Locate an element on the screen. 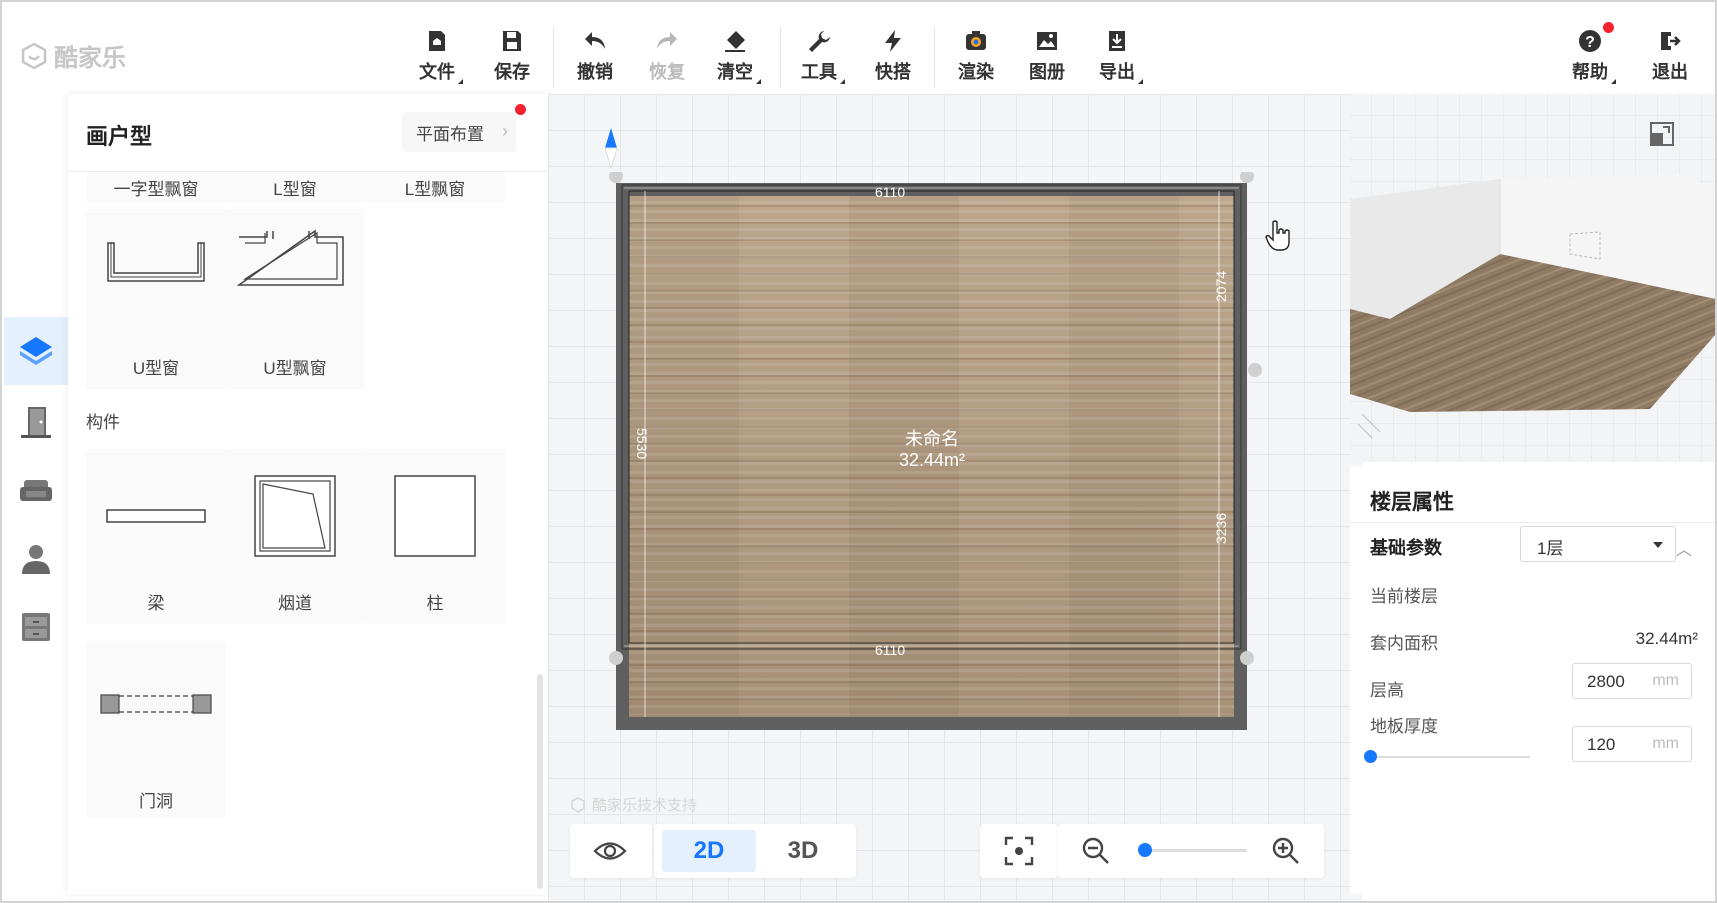 This screenshot has height=903, width=1717. door-icon is located at coordinates (36, 422).